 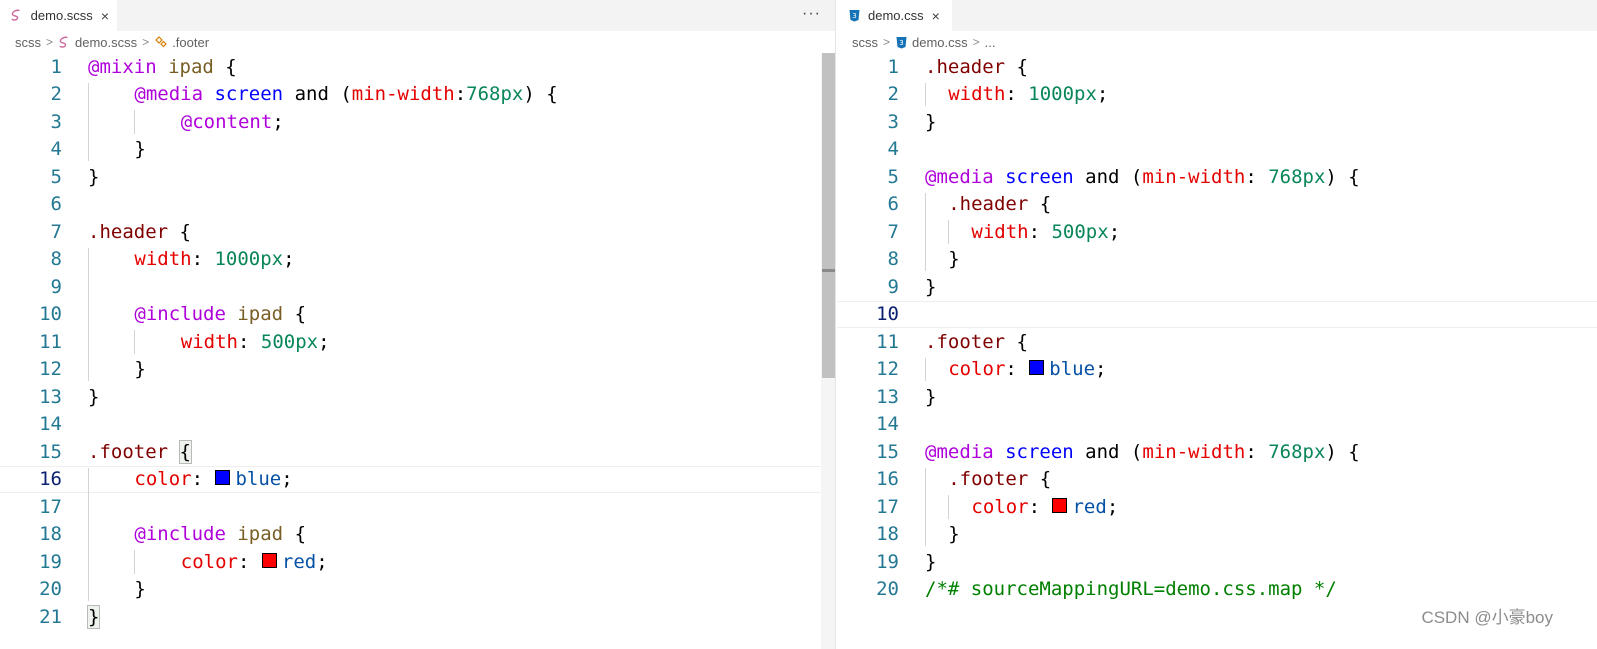 I want to click on vertical-scrollbar, so click(x=828, y=351).